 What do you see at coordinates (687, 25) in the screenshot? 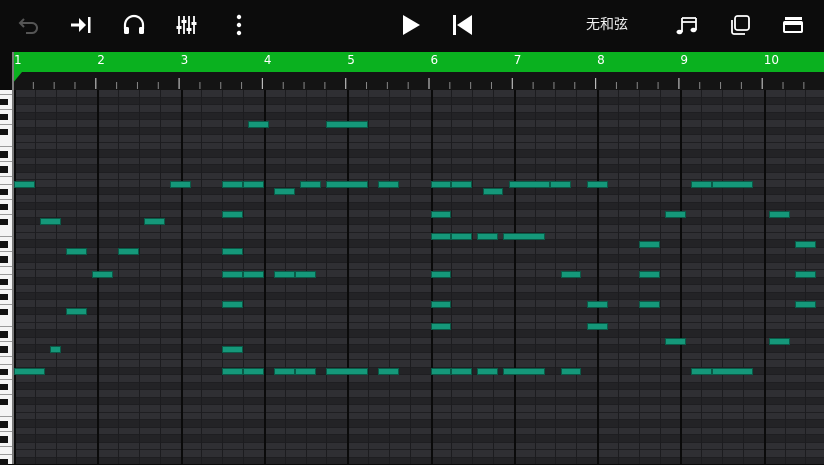
I see `note-button` at bounding box center [687, 25].